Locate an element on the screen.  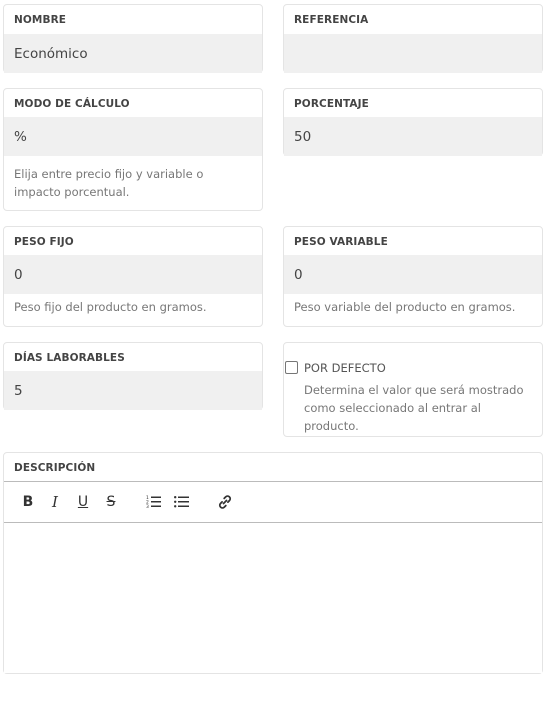
por-defecto-label: POR DEFECTO is located at coordinates (345, 368).